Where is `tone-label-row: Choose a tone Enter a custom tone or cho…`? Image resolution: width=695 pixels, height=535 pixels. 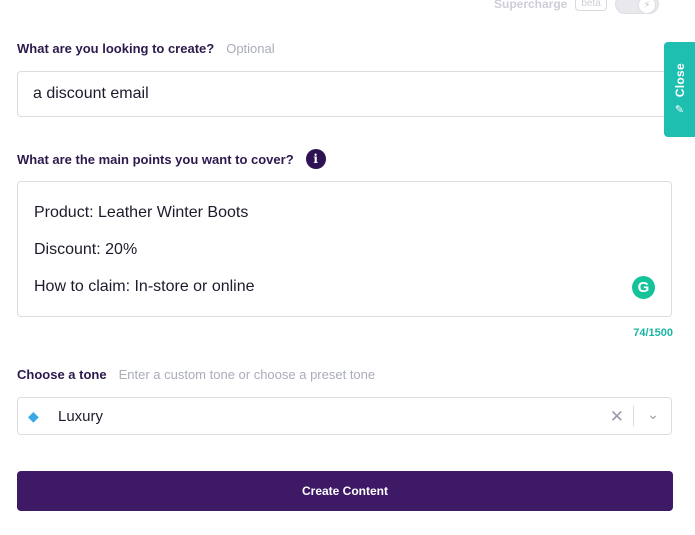 tone-label-row: Choose a tone Enter a custom tone or cho… is located at coordinates (196, 374).